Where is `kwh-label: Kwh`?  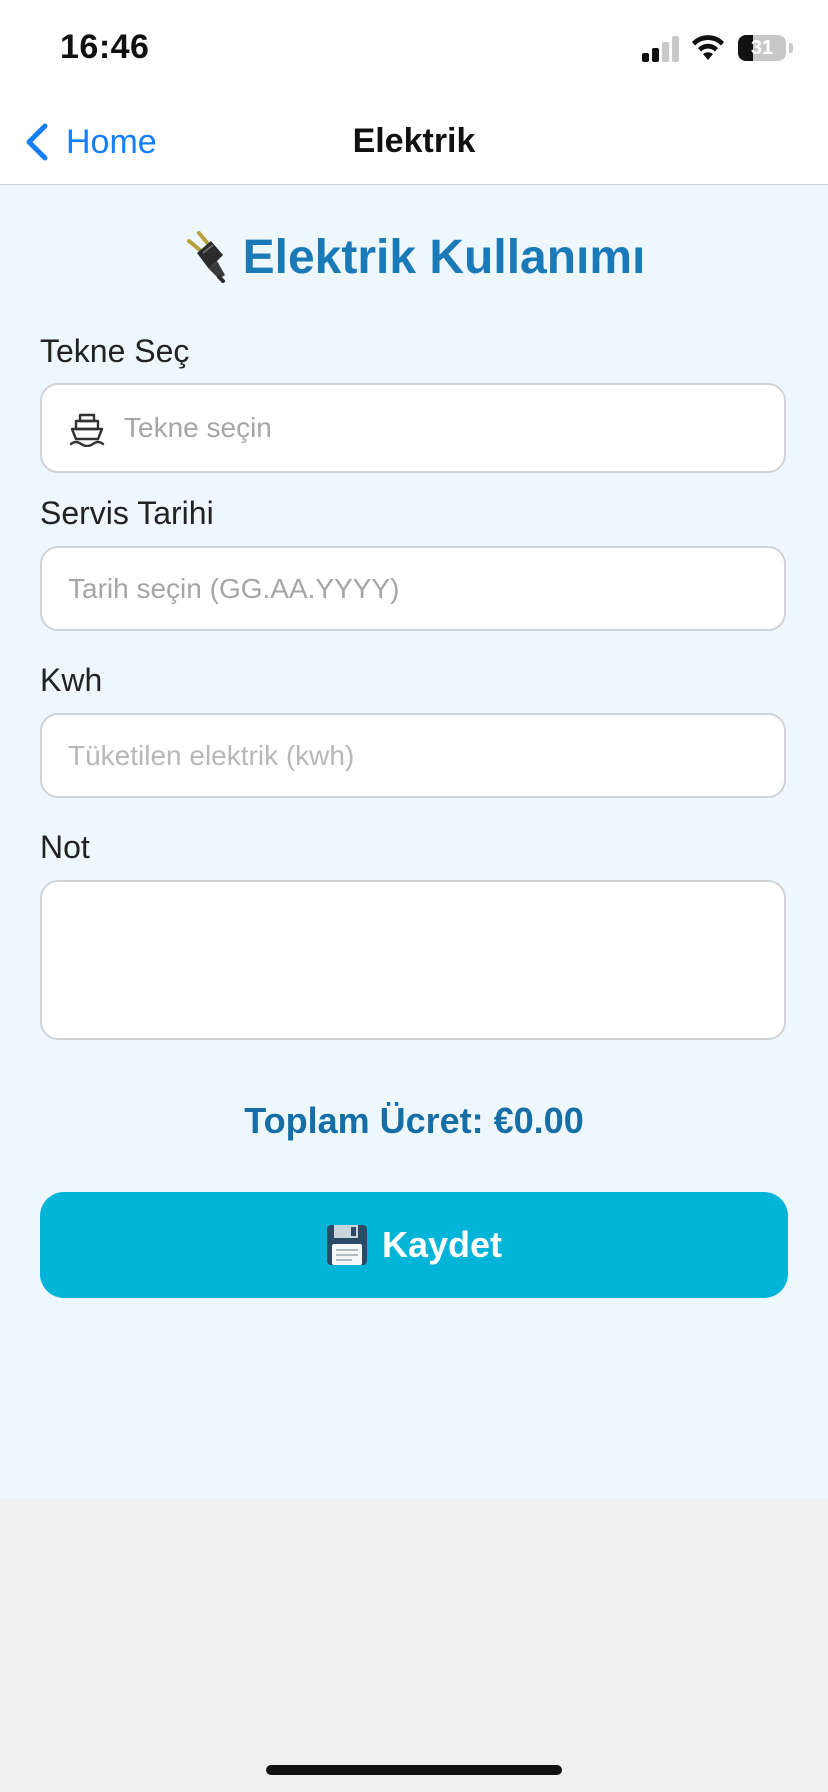
kwh-label: Kwh is located at coordinates (71, 680).